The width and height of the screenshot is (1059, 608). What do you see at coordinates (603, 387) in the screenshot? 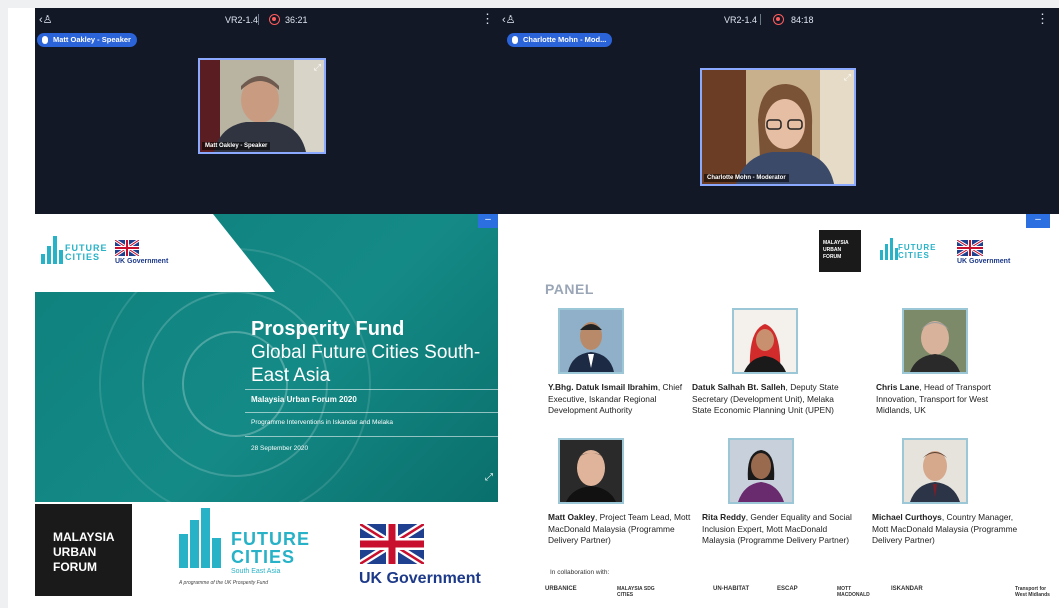
I see `panelist-name: Y.Bhg. Datuk Ismail Ibrahim` at bounding box center [603, 387].